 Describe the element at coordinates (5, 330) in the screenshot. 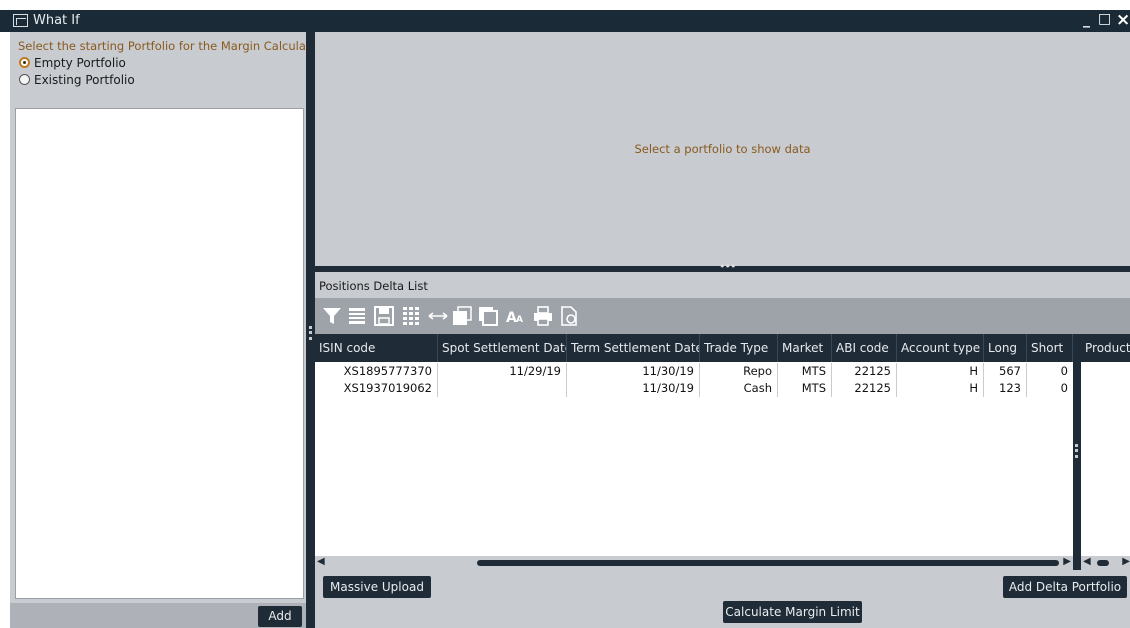

I see `window-border` at that location.